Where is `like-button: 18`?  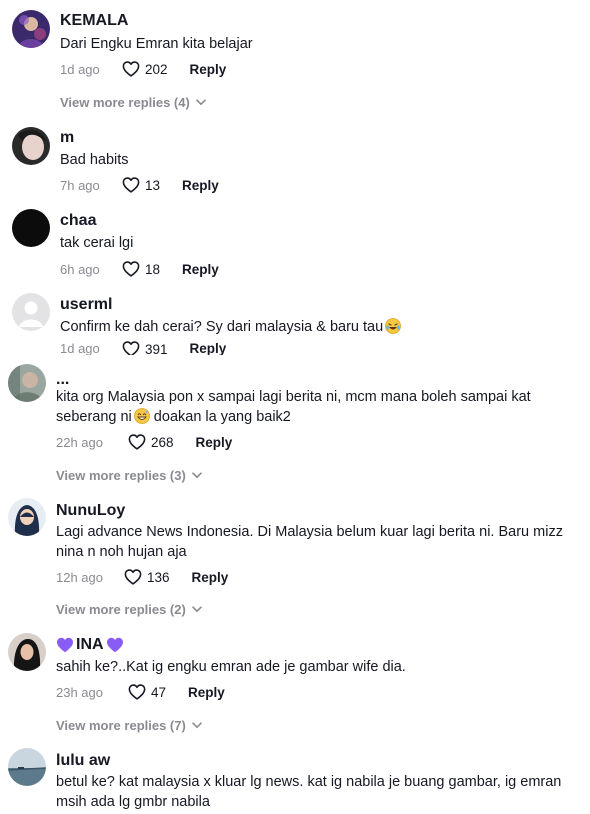
like-button: 18 is located at coordinates (141, 269).